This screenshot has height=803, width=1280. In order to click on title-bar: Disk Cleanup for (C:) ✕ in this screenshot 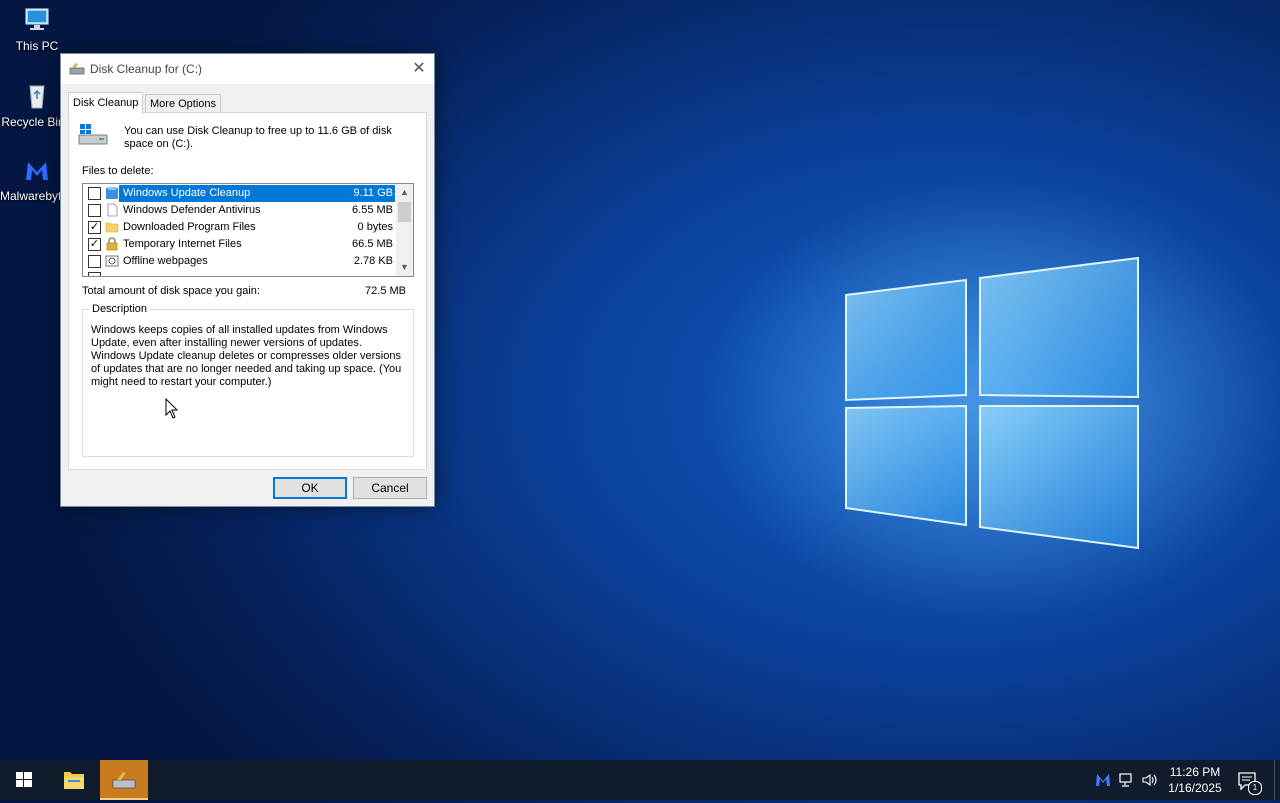, I will do `click(247, 69)`.